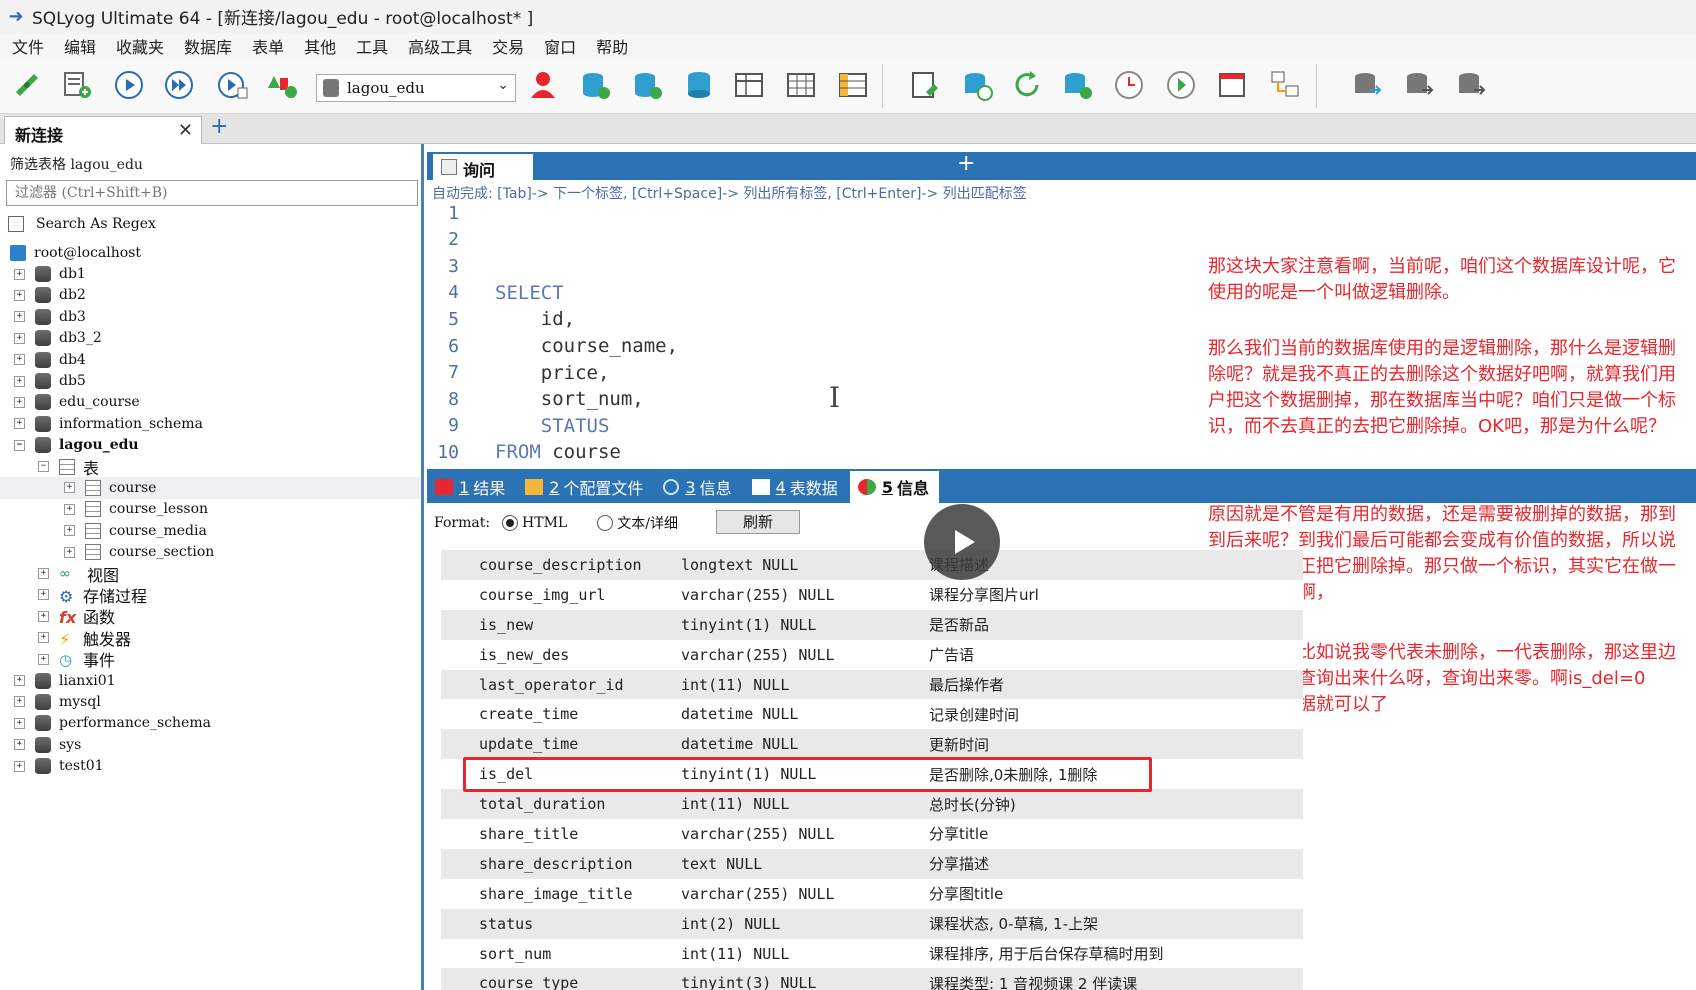 This screenshot has height=990, width=1696. I want to click on tab-messages: 3 信息, so click(698, 487).